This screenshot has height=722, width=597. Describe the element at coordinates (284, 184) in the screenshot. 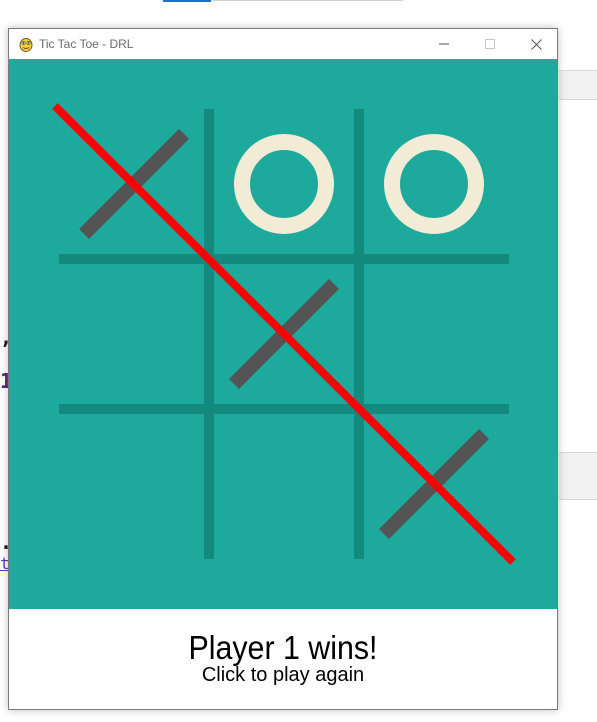

I see `board-cell-r1-c2` at that location.